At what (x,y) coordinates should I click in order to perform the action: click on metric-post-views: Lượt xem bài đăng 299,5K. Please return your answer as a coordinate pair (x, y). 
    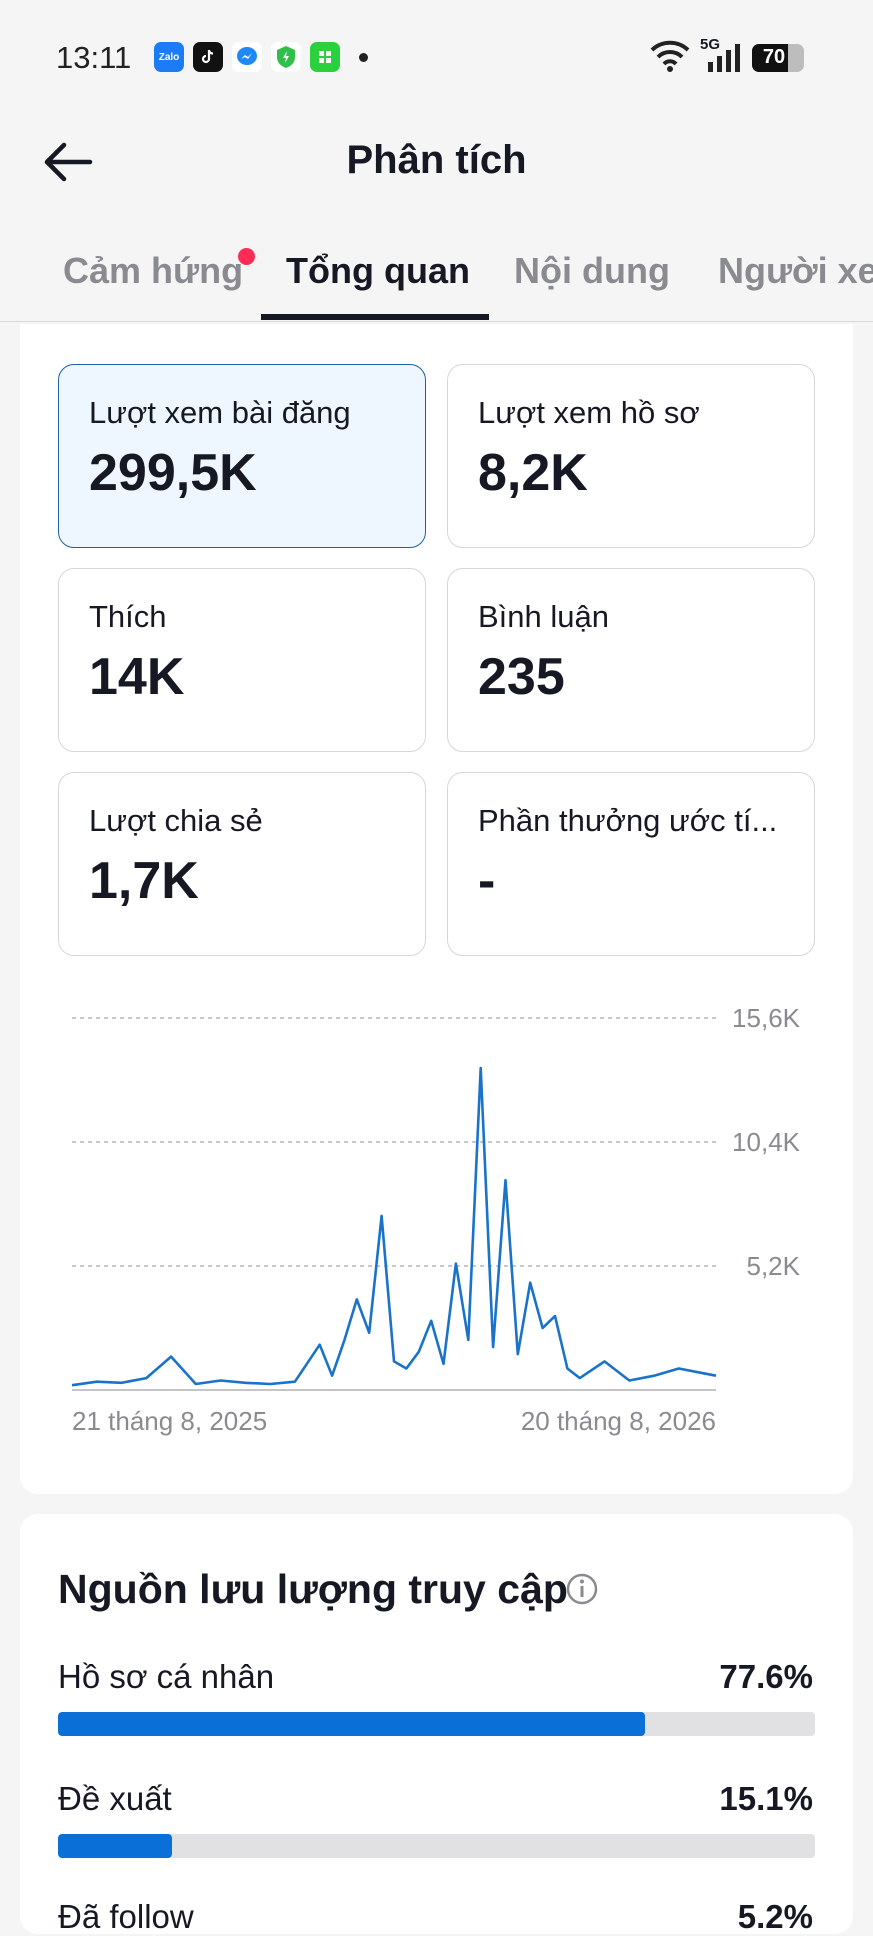
    Looking at the image, I should click on (242, 456).